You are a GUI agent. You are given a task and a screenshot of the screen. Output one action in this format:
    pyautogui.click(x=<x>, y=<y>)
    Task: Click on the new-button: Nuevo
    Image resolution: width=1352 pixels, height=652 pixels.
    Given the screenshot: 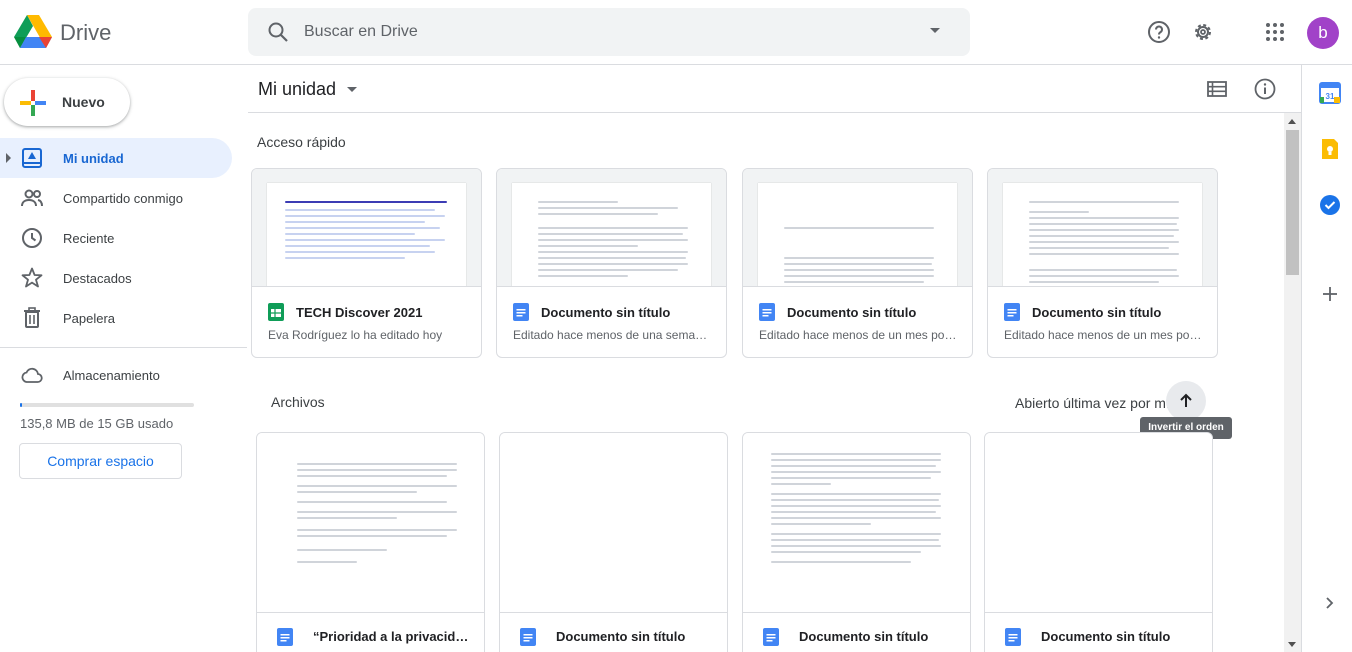 What is the action you would take?
    pyautogui.click(x=67, y=102)
    